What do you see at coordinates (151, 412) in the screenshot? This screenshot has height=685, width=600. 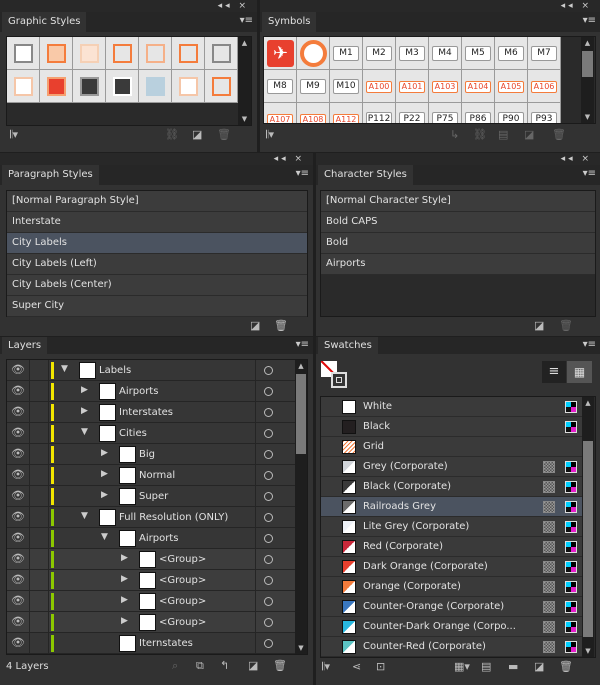 I see `layer-row: 👁 ▶ Interstates` at bounding box center [151, 412].